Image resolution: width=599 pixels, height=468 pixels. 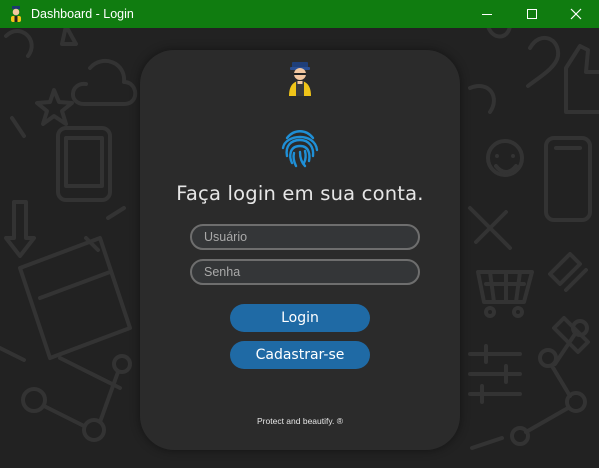 What do you see at coordinates (300, 149) in the screenshot?
I see `fingerprint-icon` at bounding box center [300, 149].